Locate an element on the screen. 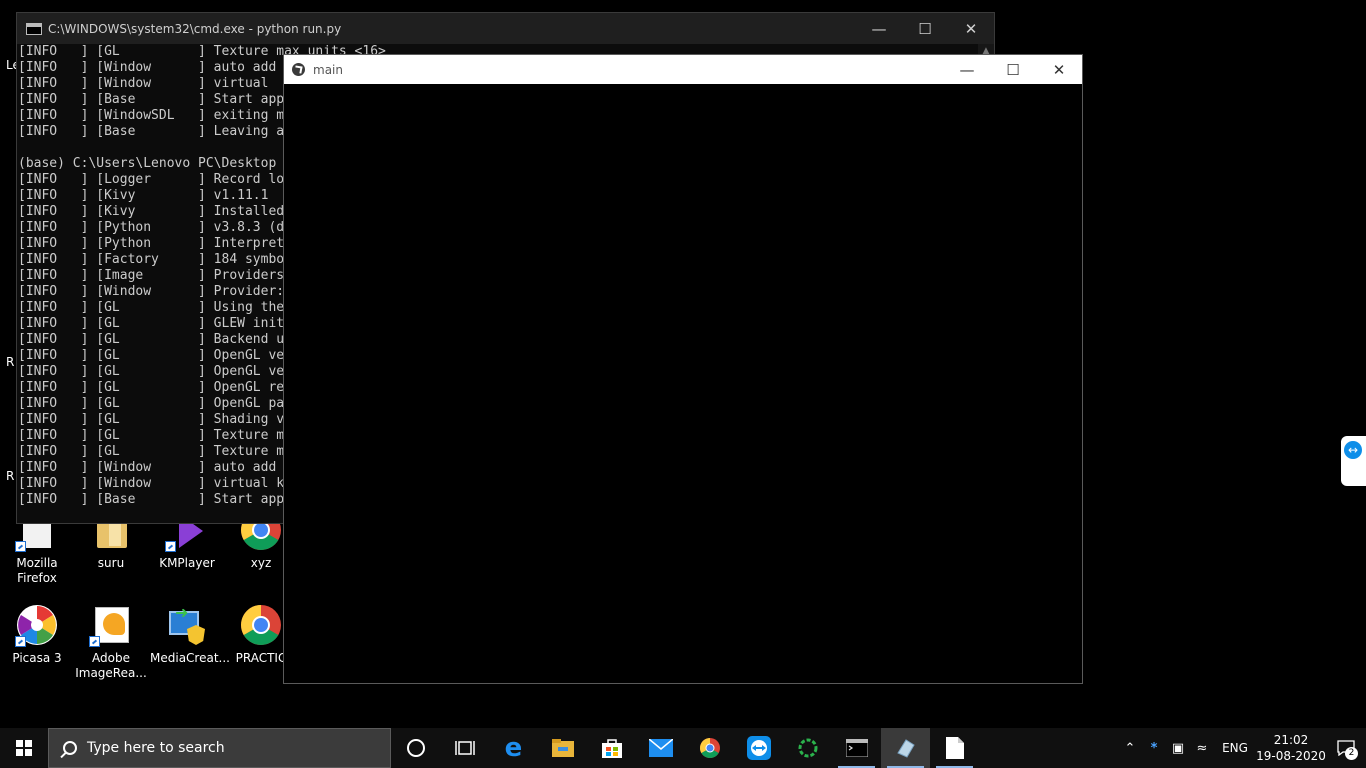 This screenshot has width=1366, height=768. kivy-maximize-button: ☐ is located at coordinates (1013, 69).